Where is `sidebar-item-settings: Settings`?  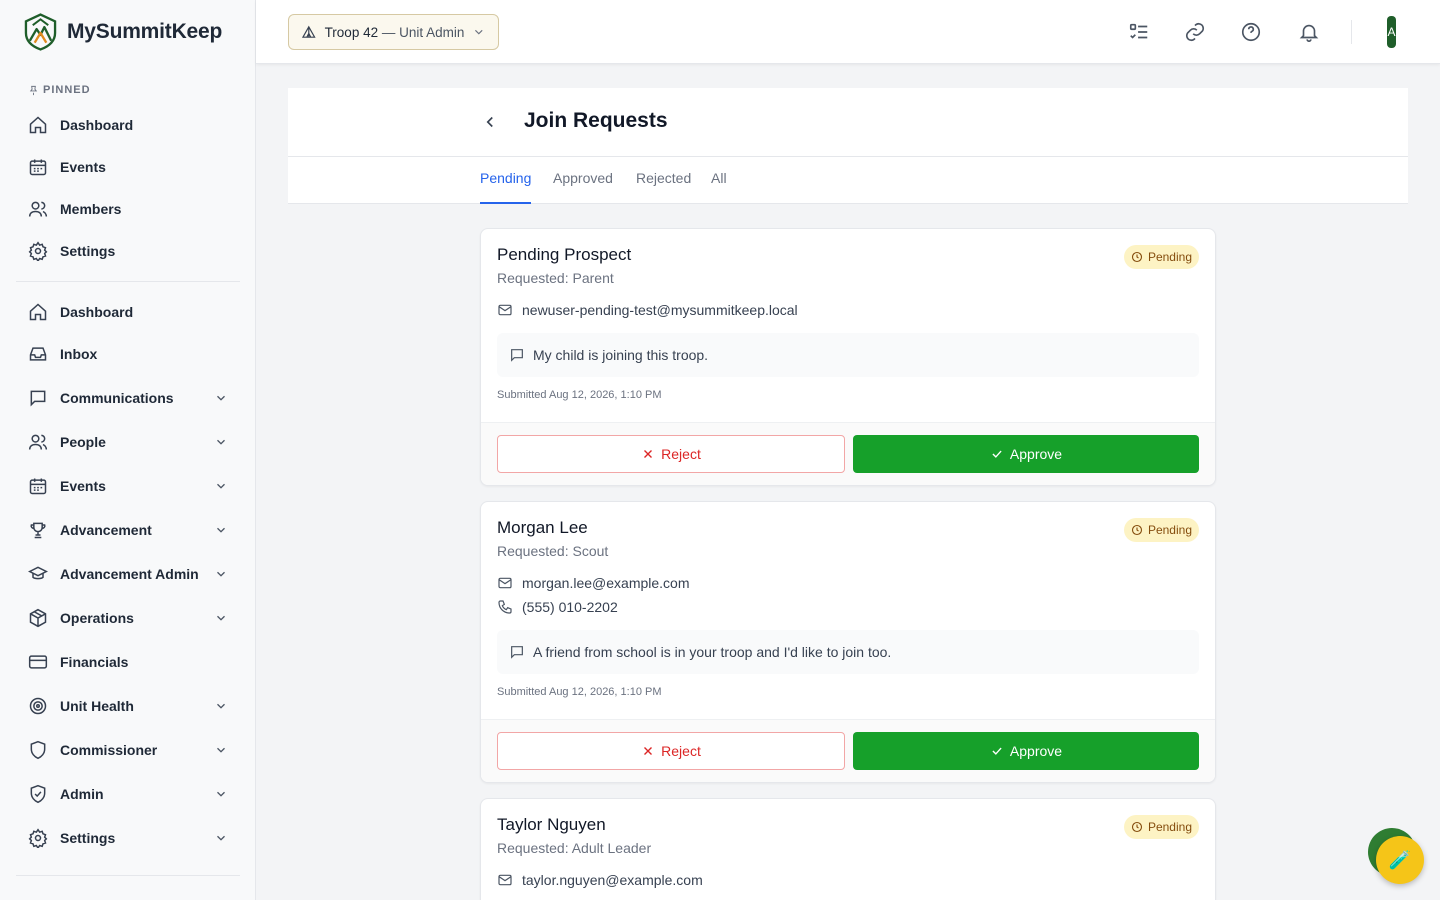 sidebar-item-settings: Settings is located at coordinates (128, 838).